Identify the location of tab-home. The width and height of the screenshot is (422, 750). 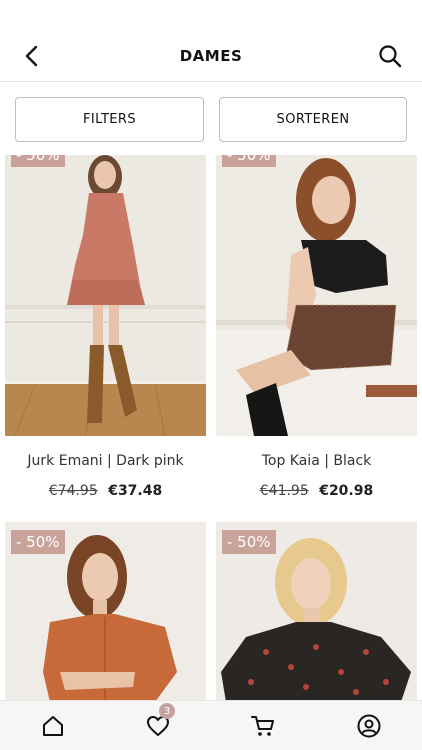
(53, 726).